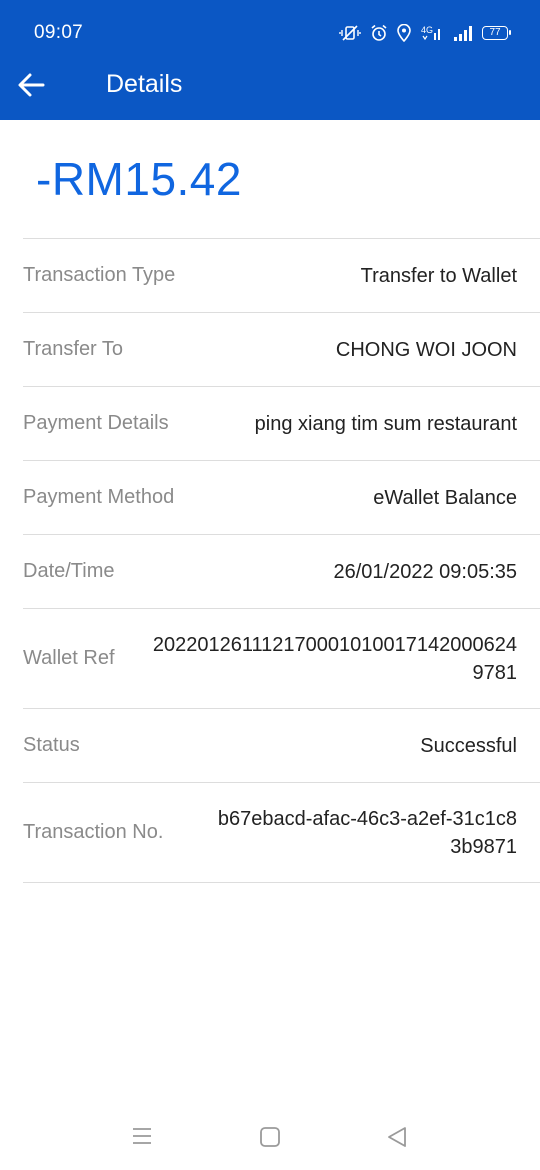  Describe the element at coordinates (281, 498) in the screenshot. I see `detail-row-payment-method: Payment Method eWallet Balance` at that location.